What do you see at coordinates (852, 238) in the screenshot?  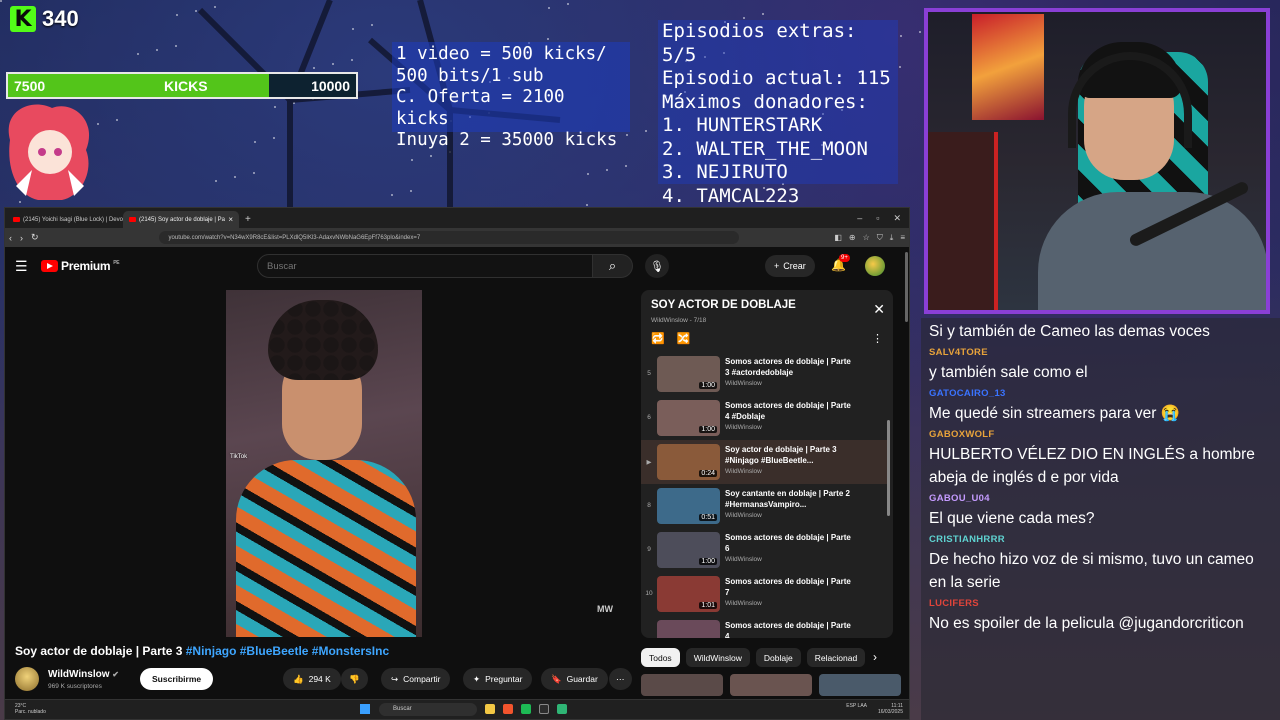 I see `zoom-icon: ⊕` at bounding box center [852, 238].